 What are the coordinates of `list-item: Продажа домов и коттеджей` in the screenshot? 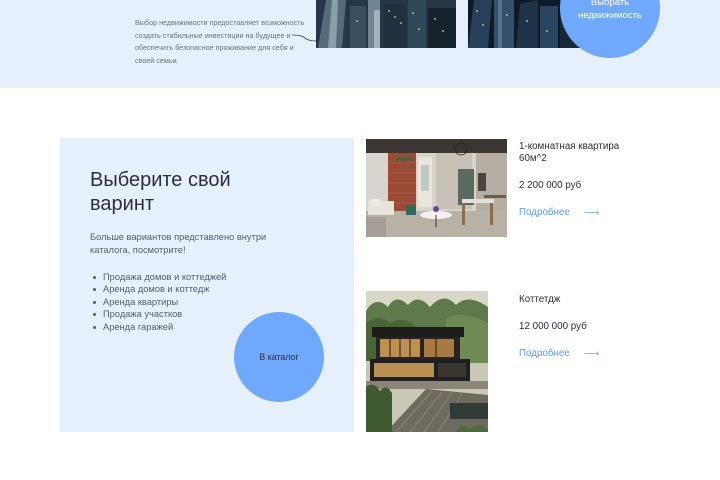 It's located at (158, 277).